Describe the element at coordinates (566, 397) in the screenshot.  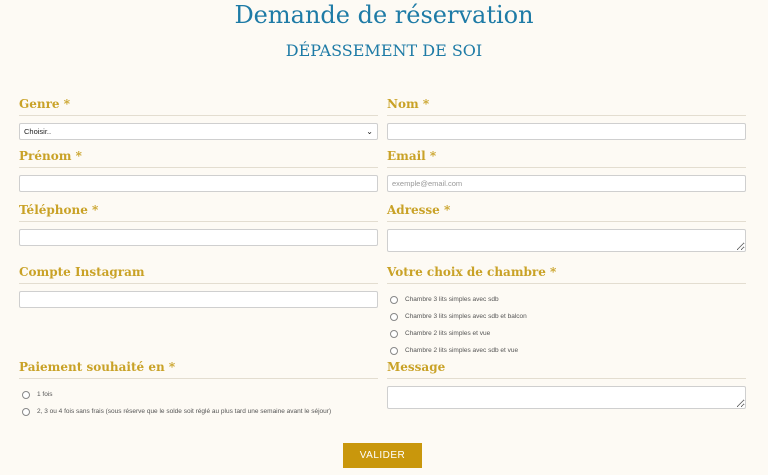
I see `message-textarea` at that location.